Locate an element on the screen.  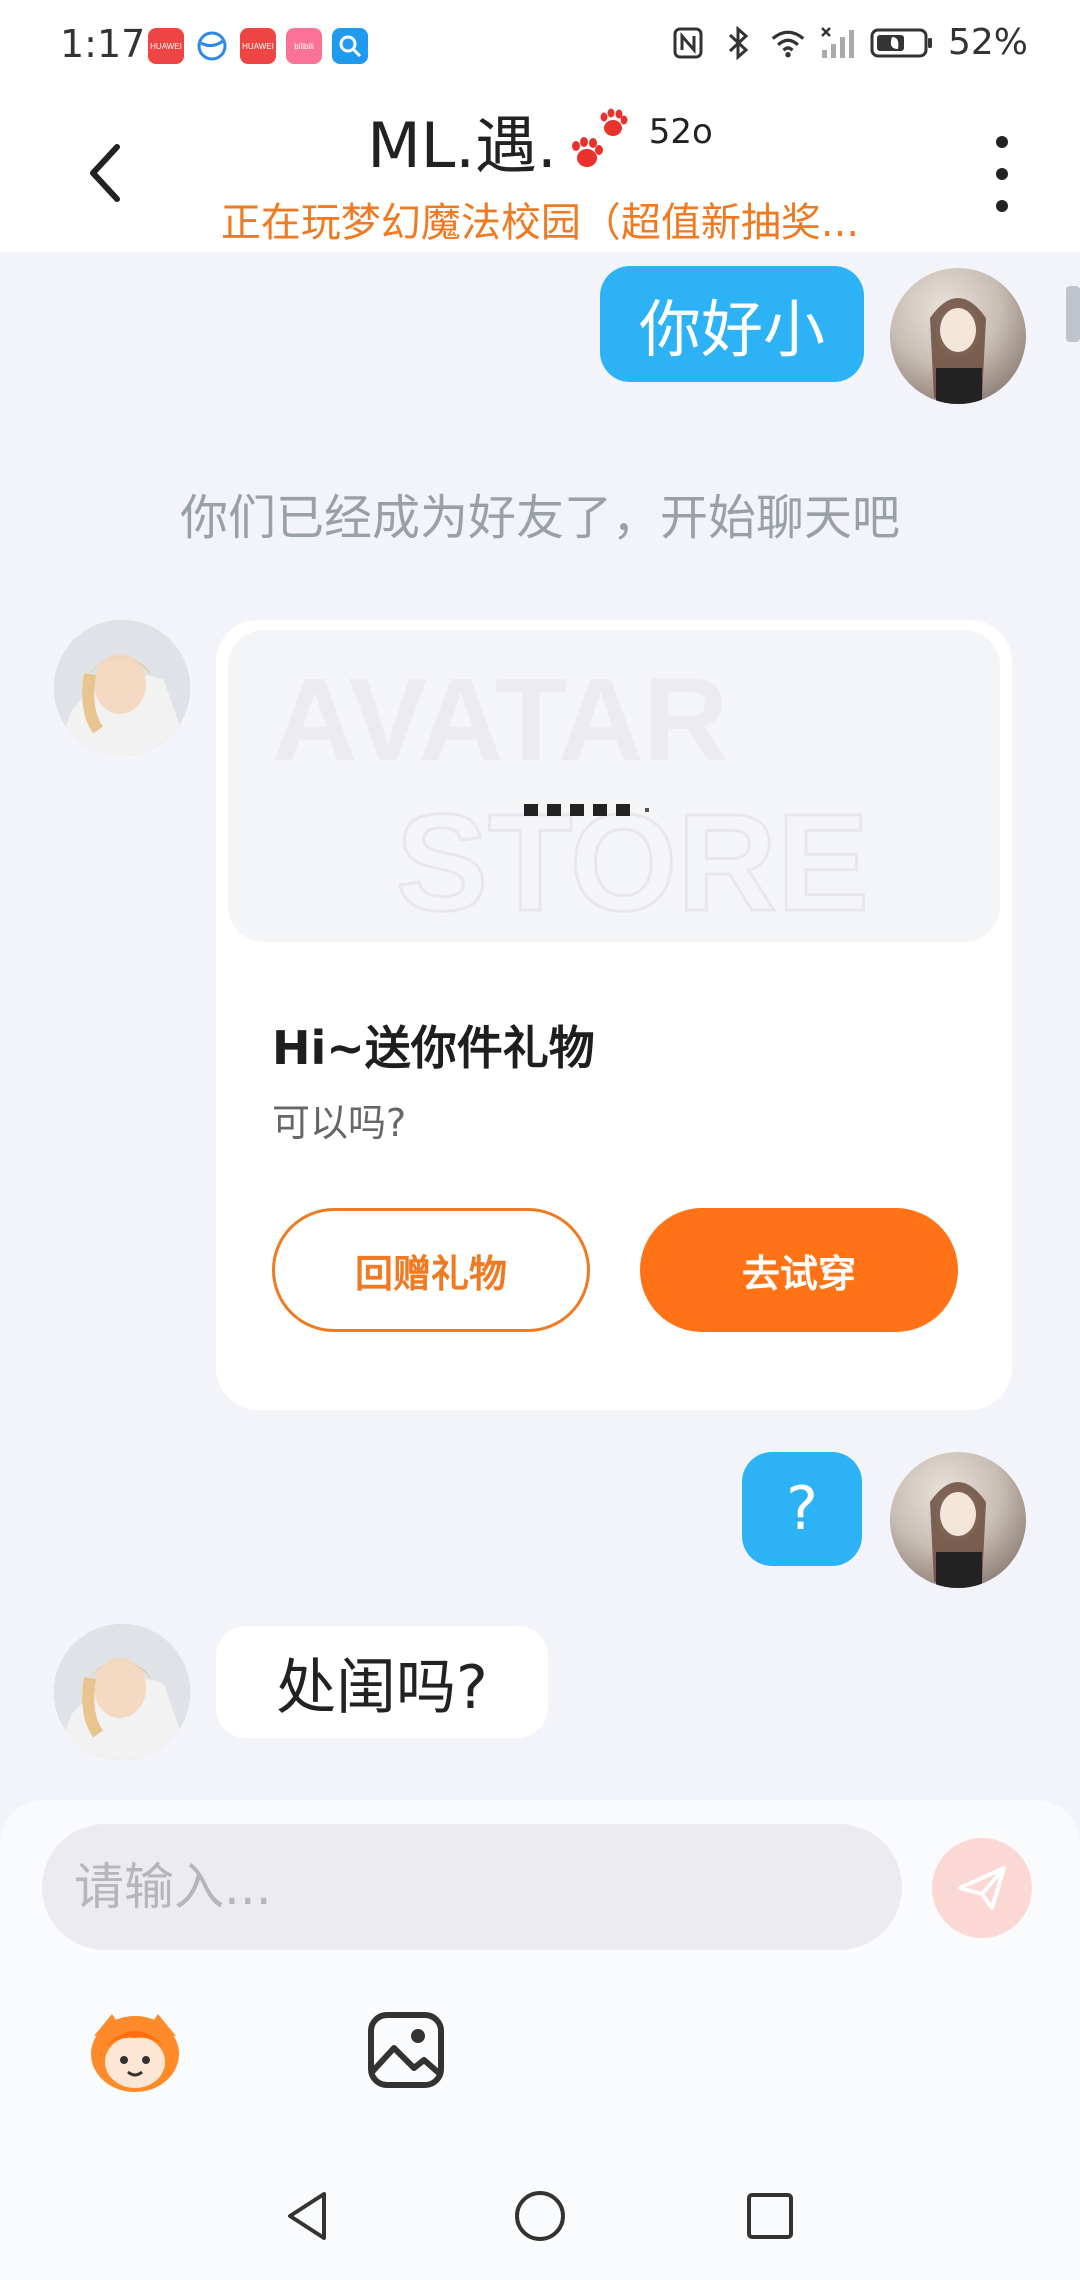
system-navigation-bar is located at coordinates (540, 2215).